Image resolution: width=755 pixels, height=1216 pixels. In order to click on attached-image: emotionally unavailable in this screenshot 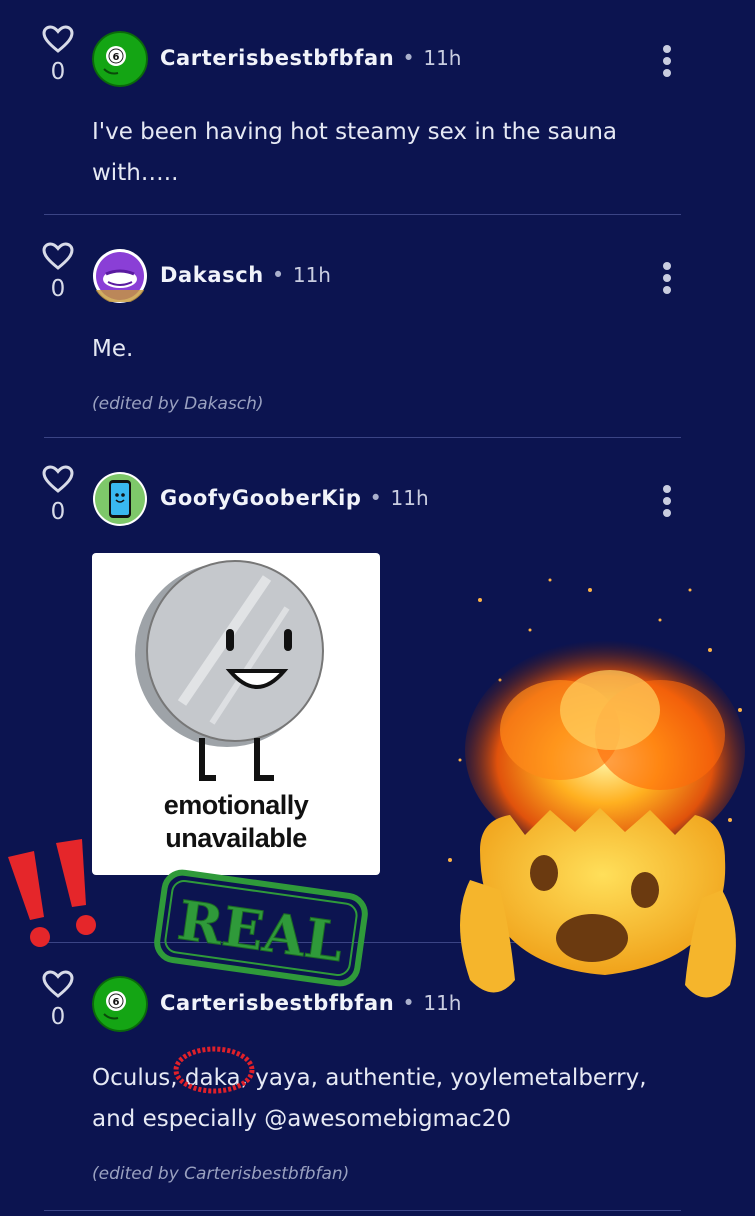, I will do `click(236, 714)`.